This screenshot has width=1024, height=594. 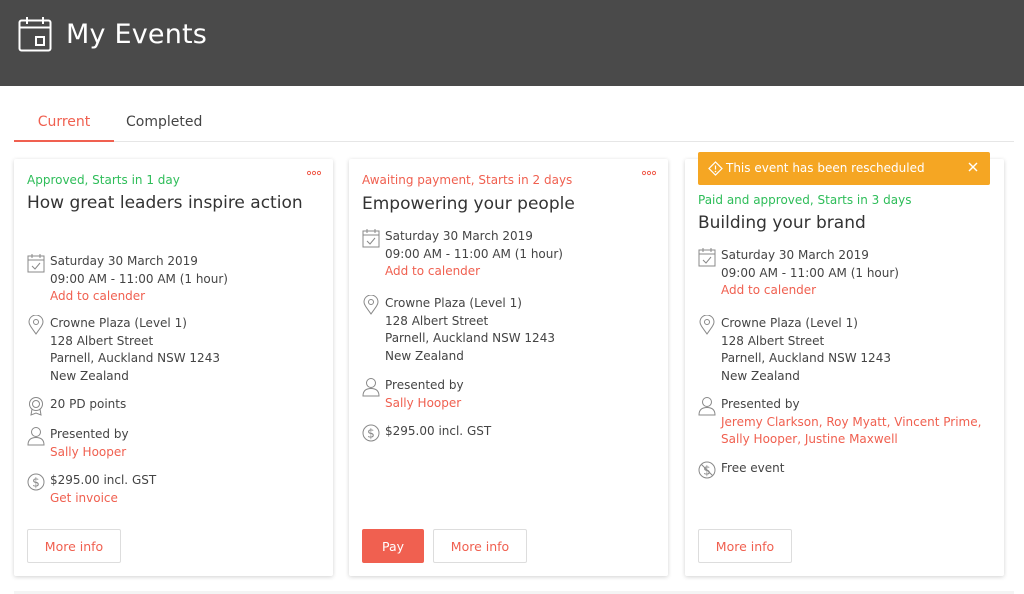 What do you see at coordinates (165, 203) in the screenshot?
I see `event-title: How great leaders inspire action` at bounding box center [165, 203].